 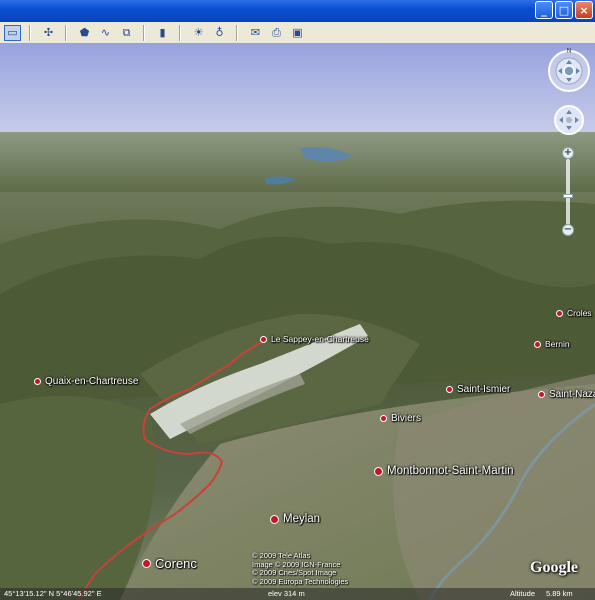 I want to click on place-bernin: Bernin, so click(x=552, y=344).